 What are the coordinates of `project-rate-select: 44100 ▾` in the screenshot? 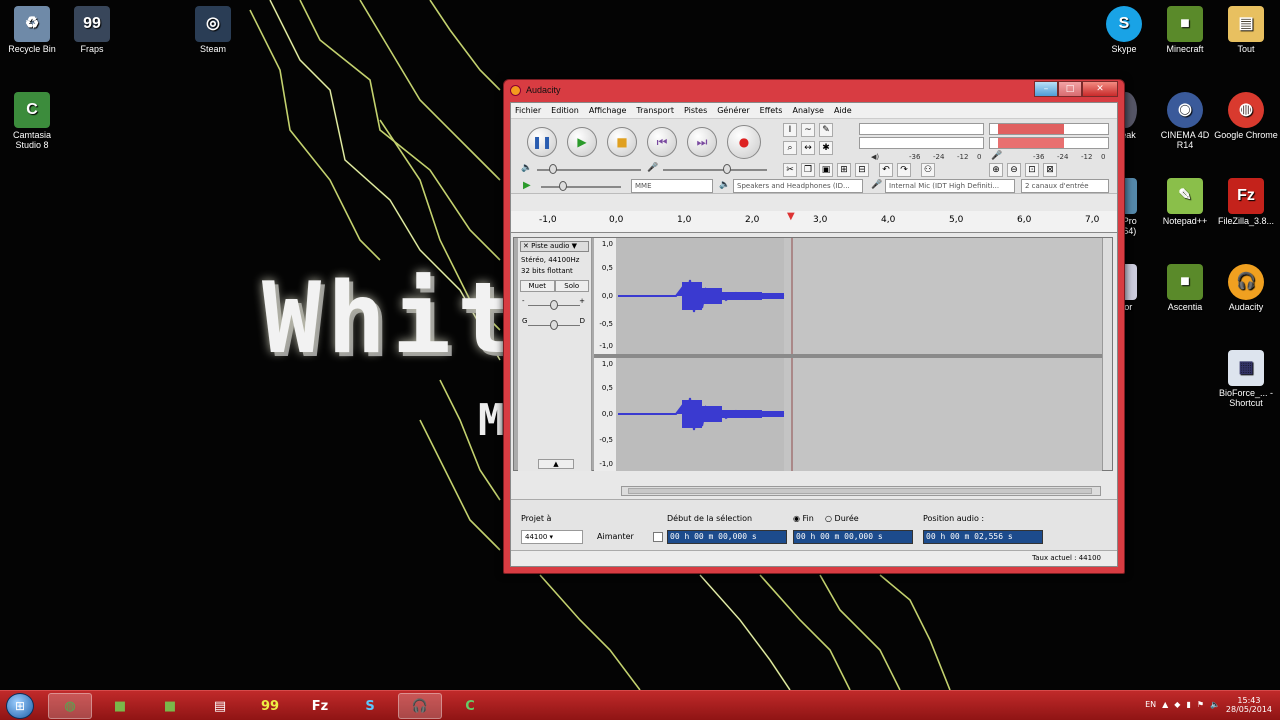 It's located at (552, 537).